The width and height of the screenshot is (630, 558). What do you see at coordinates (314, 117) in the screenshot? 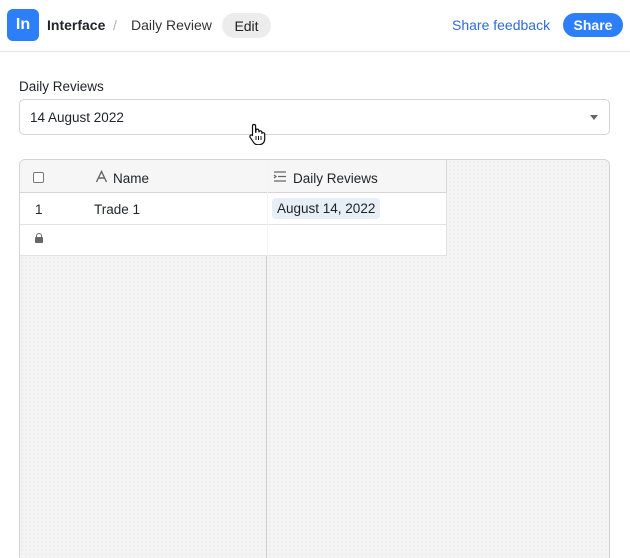
I see `daily-reviews-select: 14 August 2022` at bounding box center [314, 117].